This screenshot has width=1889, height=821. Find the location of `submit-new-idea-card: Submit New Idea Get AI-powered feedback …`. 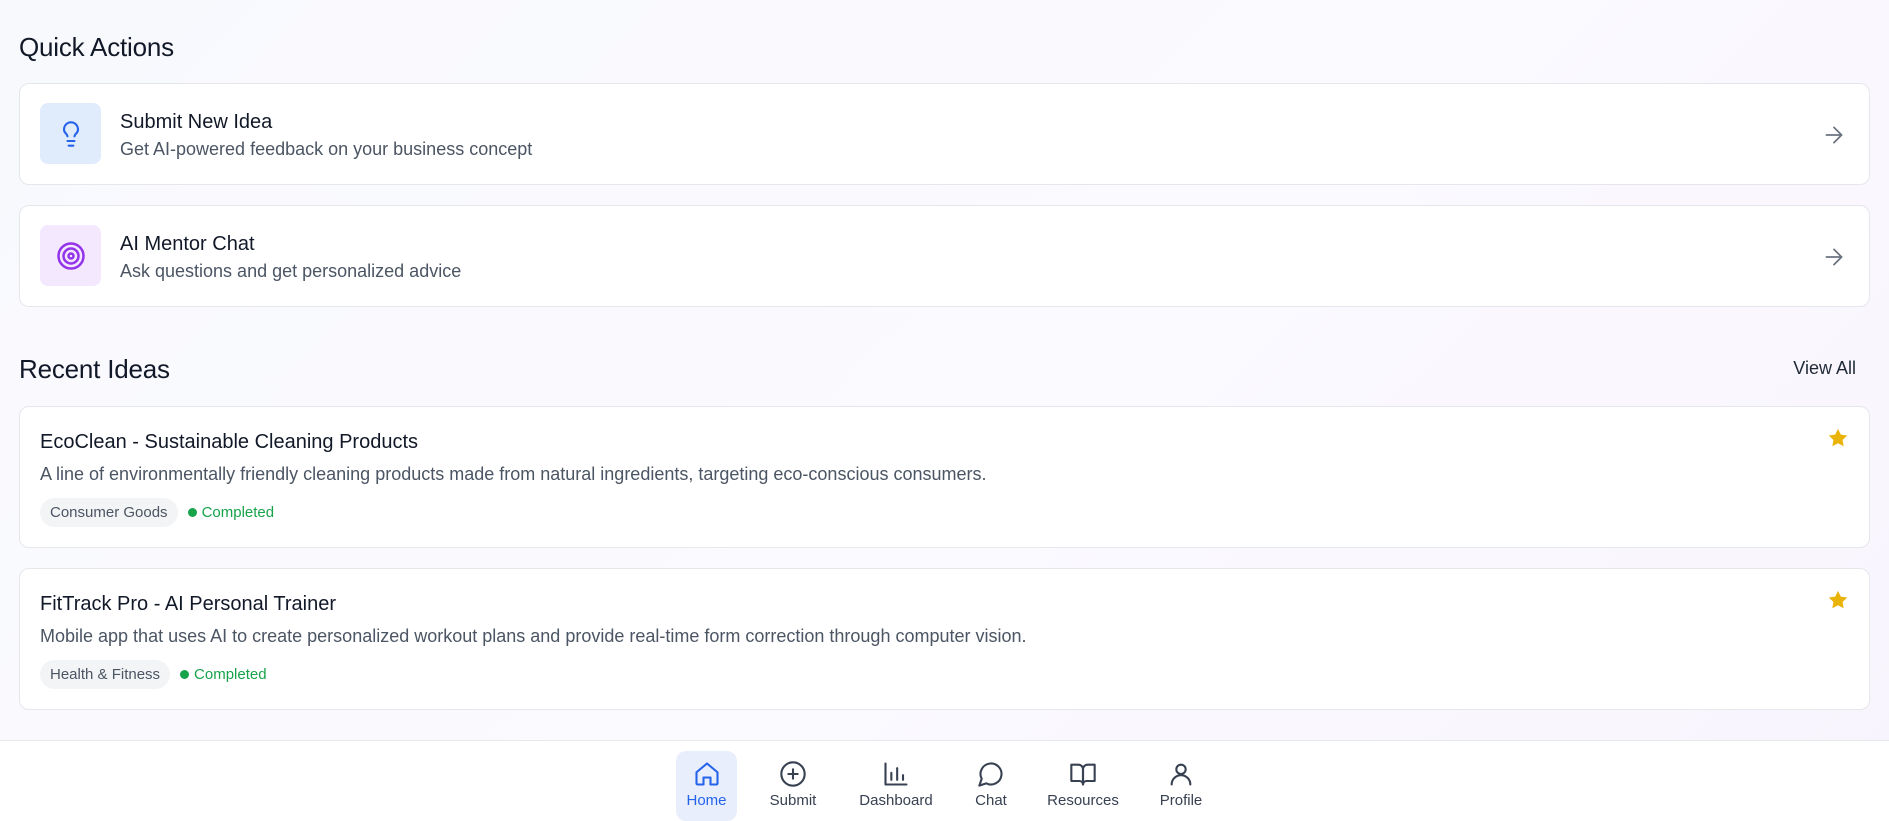

submit-new-idea-card: Submit New Idea Get AI-powered feedback … is located at coordinates (944, 134).